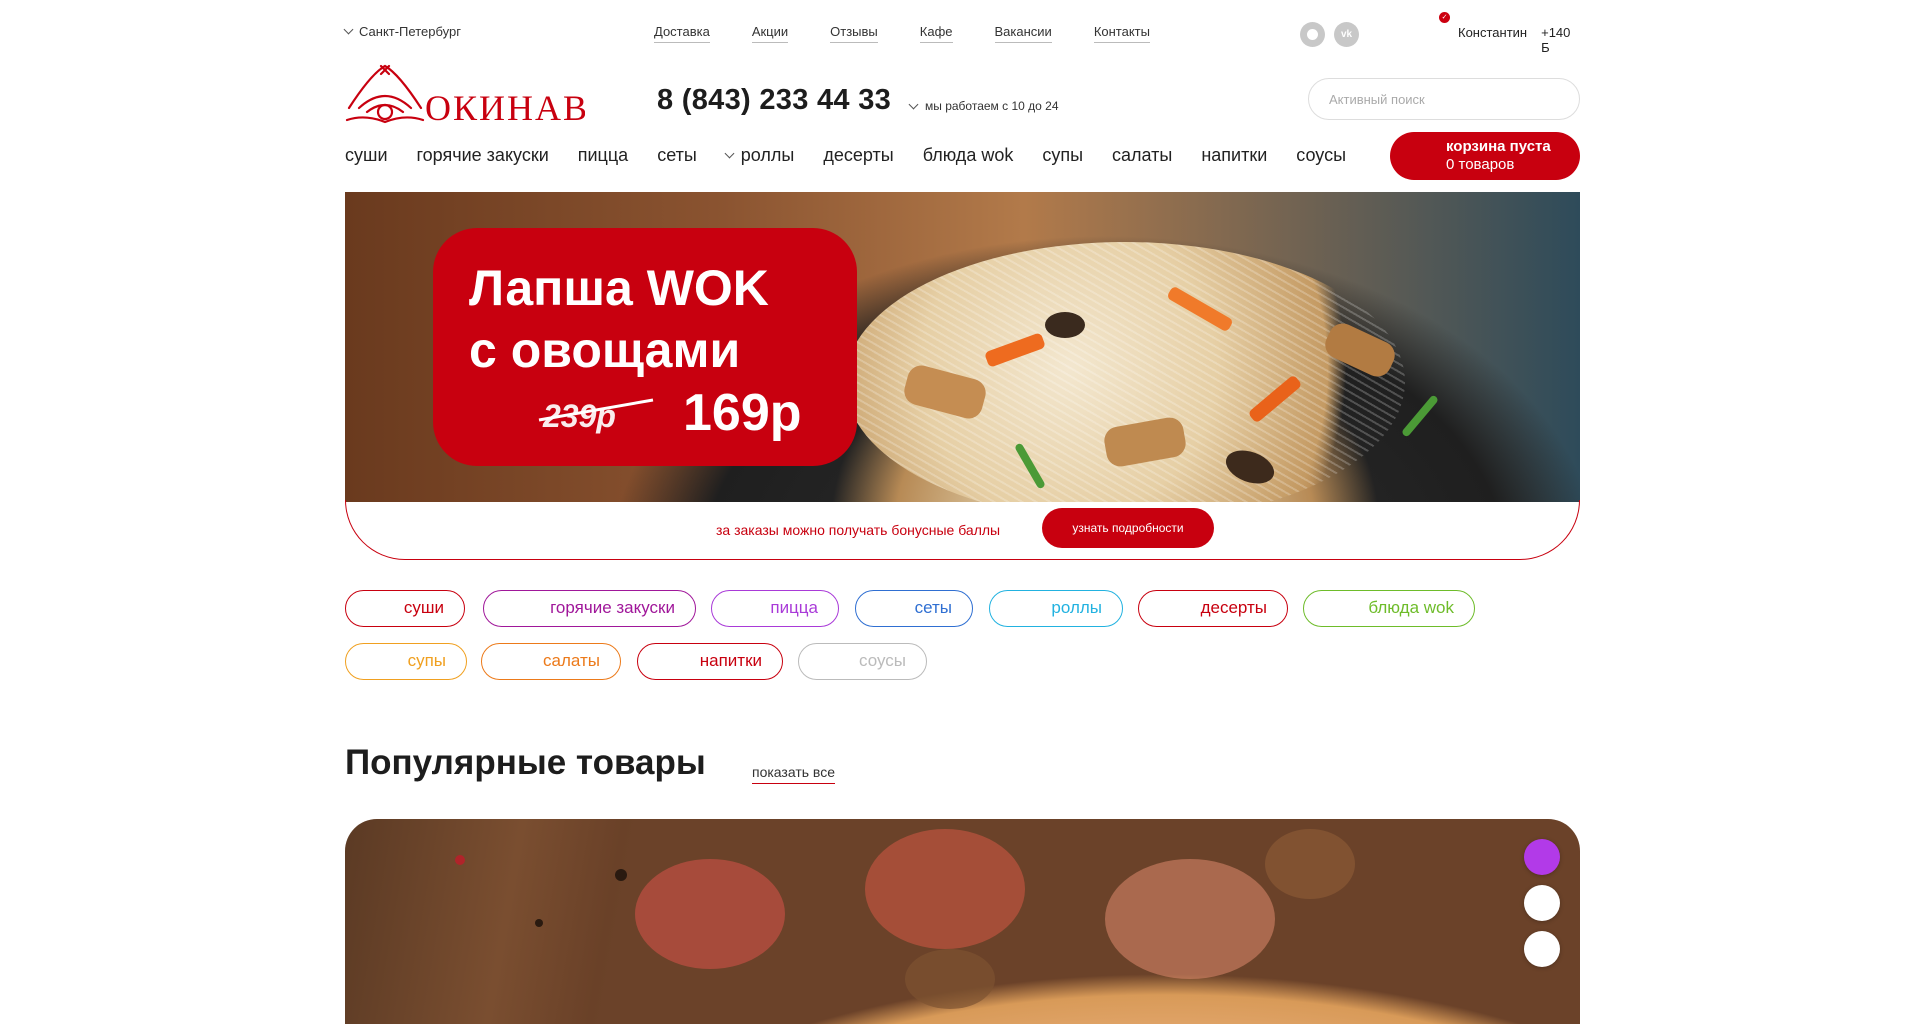 The height and width of the screenshot is (1024, 1920). What do you see at coordinates (1062, 155) in the screenshot?
I see `nav-soups: супы` at bounding box center [1062, 155].